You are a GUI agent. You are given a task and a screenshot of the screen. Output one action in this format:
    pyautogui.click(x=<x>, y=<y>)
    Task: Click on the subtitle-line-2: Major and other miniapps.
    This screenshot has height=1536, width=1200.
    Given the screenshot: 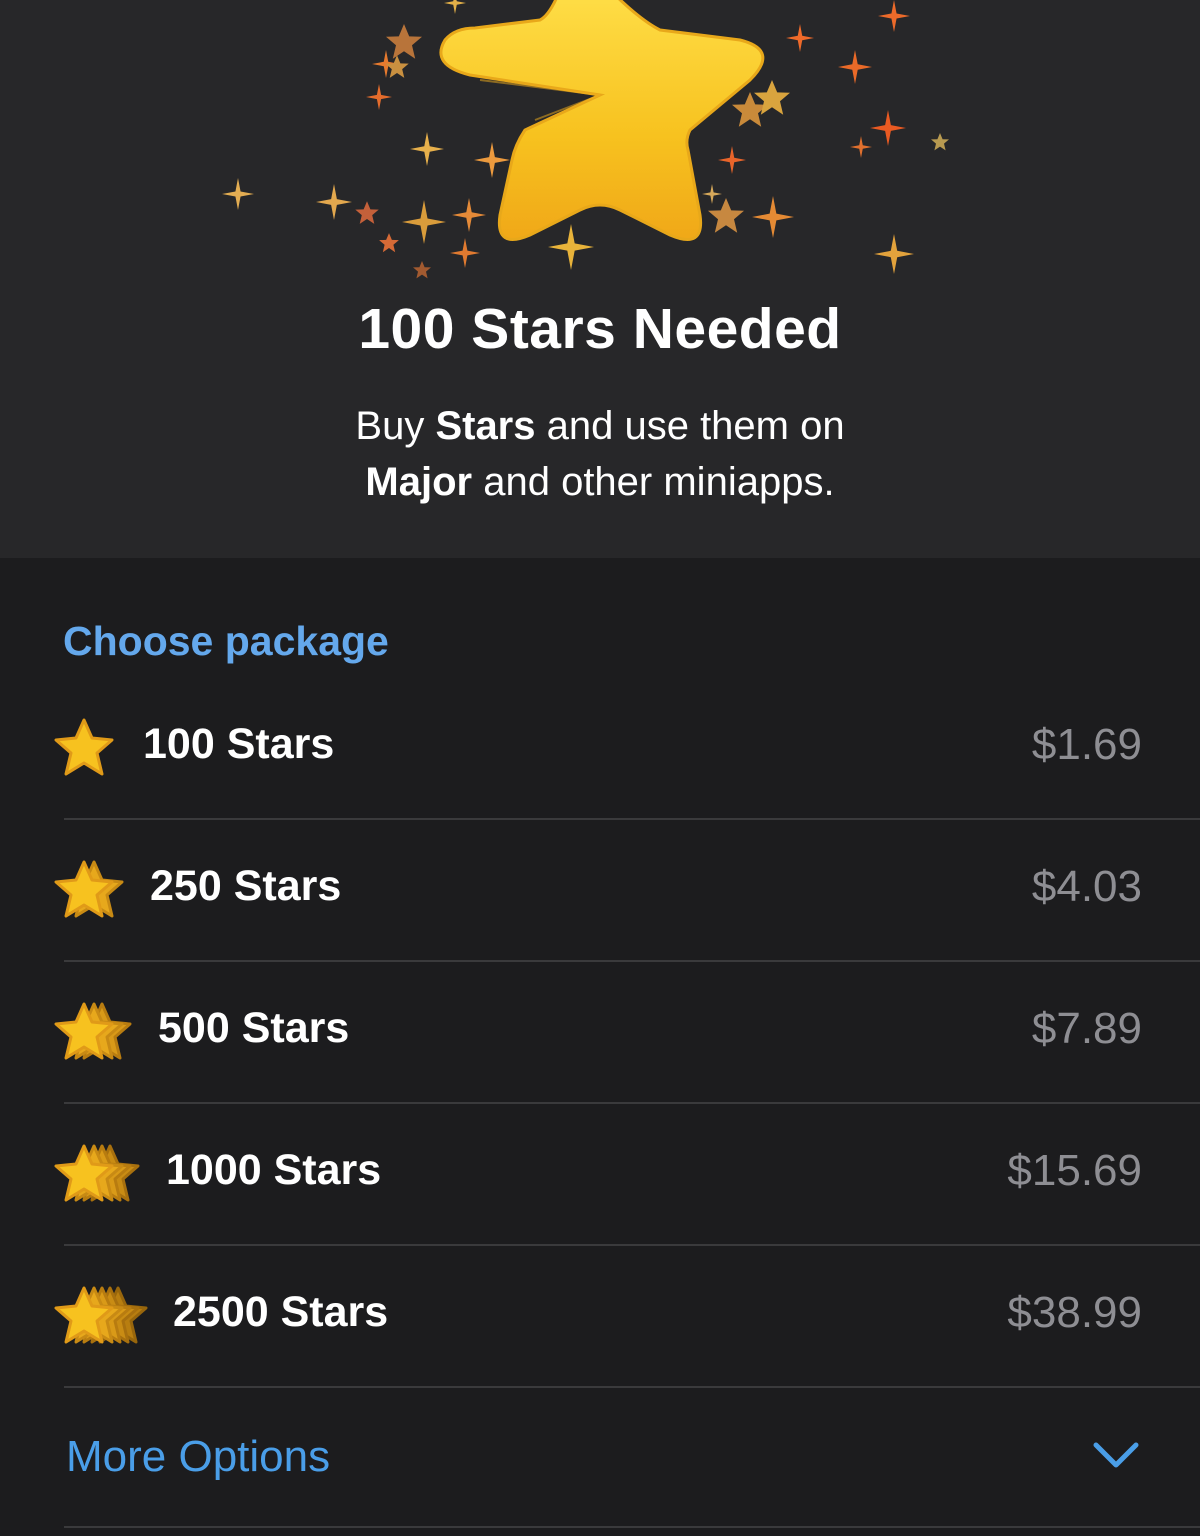 What is the action you would take?
    pyautogui.click(x=600, y=482)
    